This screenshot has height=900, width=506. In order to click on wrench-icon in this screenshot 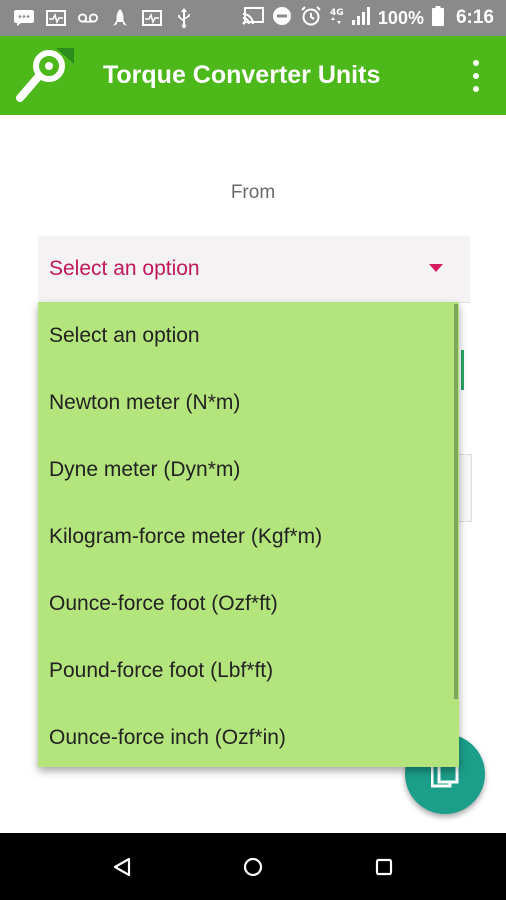, I will do `click(44, 75)`.